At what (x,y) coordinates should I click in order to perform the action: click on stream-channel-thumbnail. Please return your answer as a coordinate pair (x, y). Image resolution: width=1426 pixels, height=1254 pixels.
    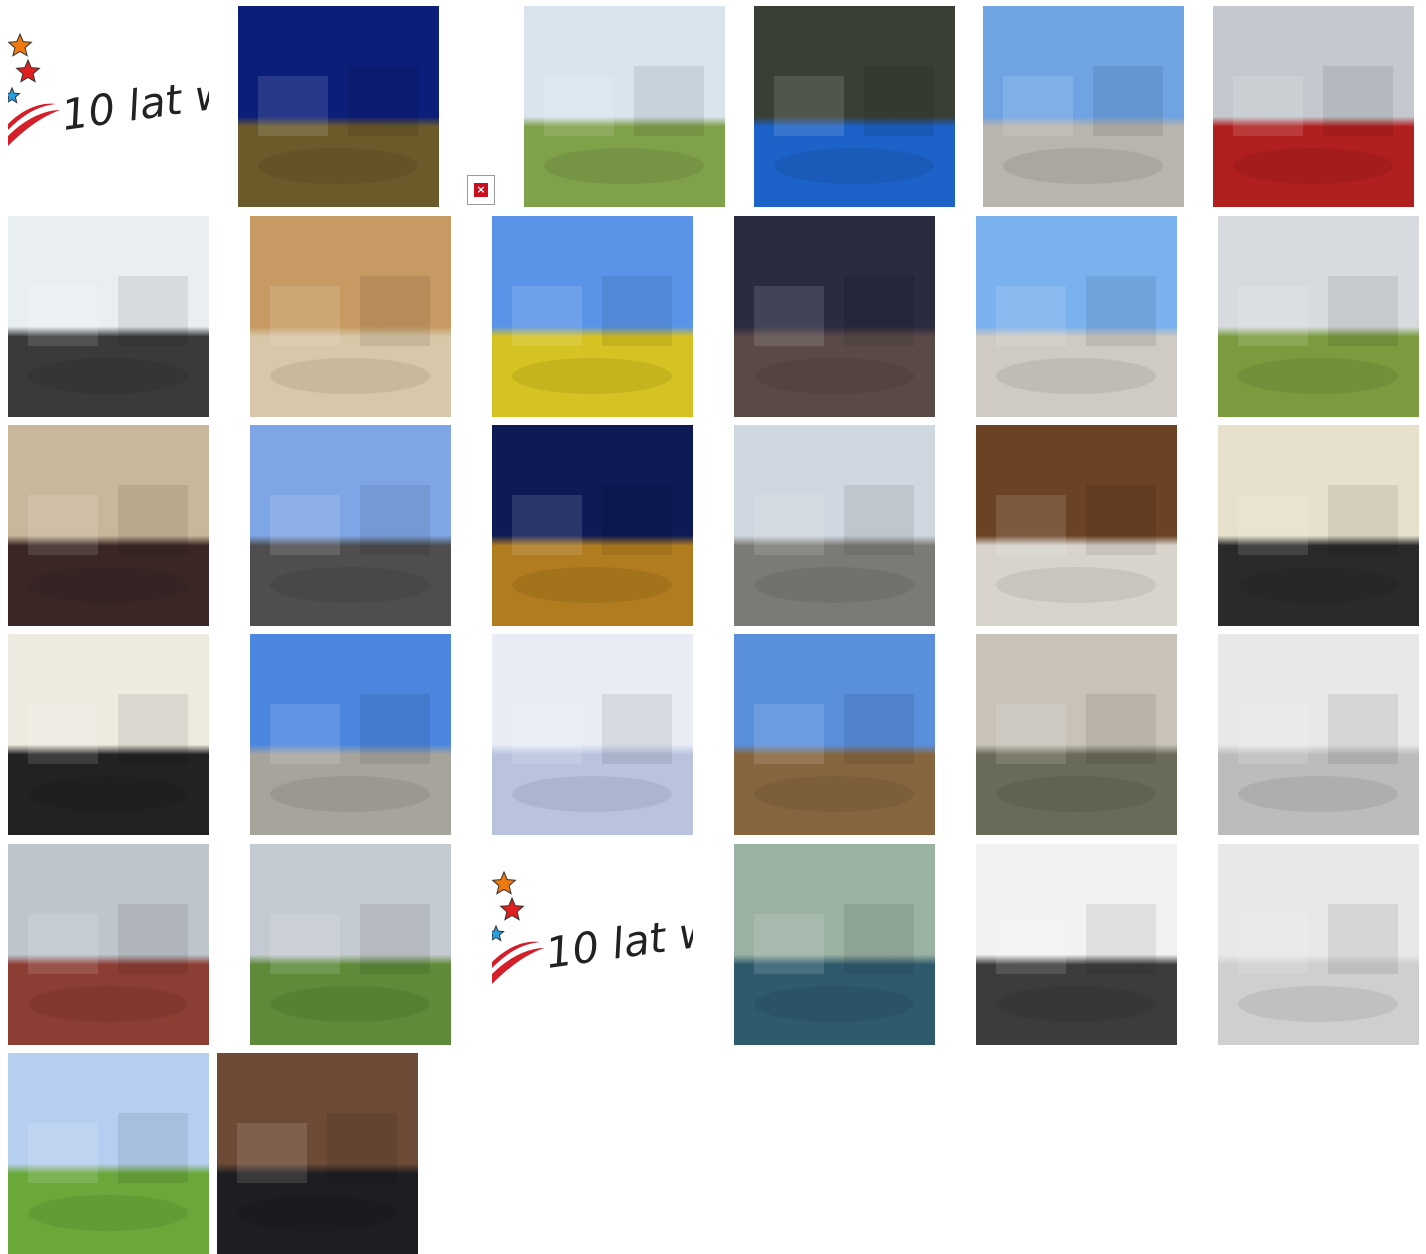
    Looking at the image, I should click on (1076, 734).